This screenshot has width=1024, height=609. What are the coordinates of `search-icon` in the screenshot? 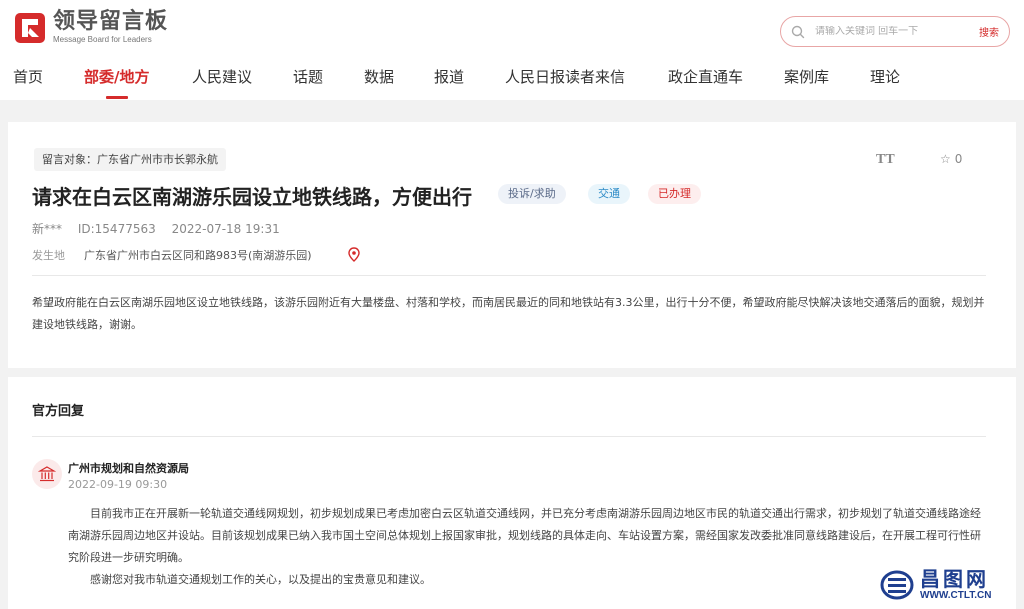 It's located at (798, 31).